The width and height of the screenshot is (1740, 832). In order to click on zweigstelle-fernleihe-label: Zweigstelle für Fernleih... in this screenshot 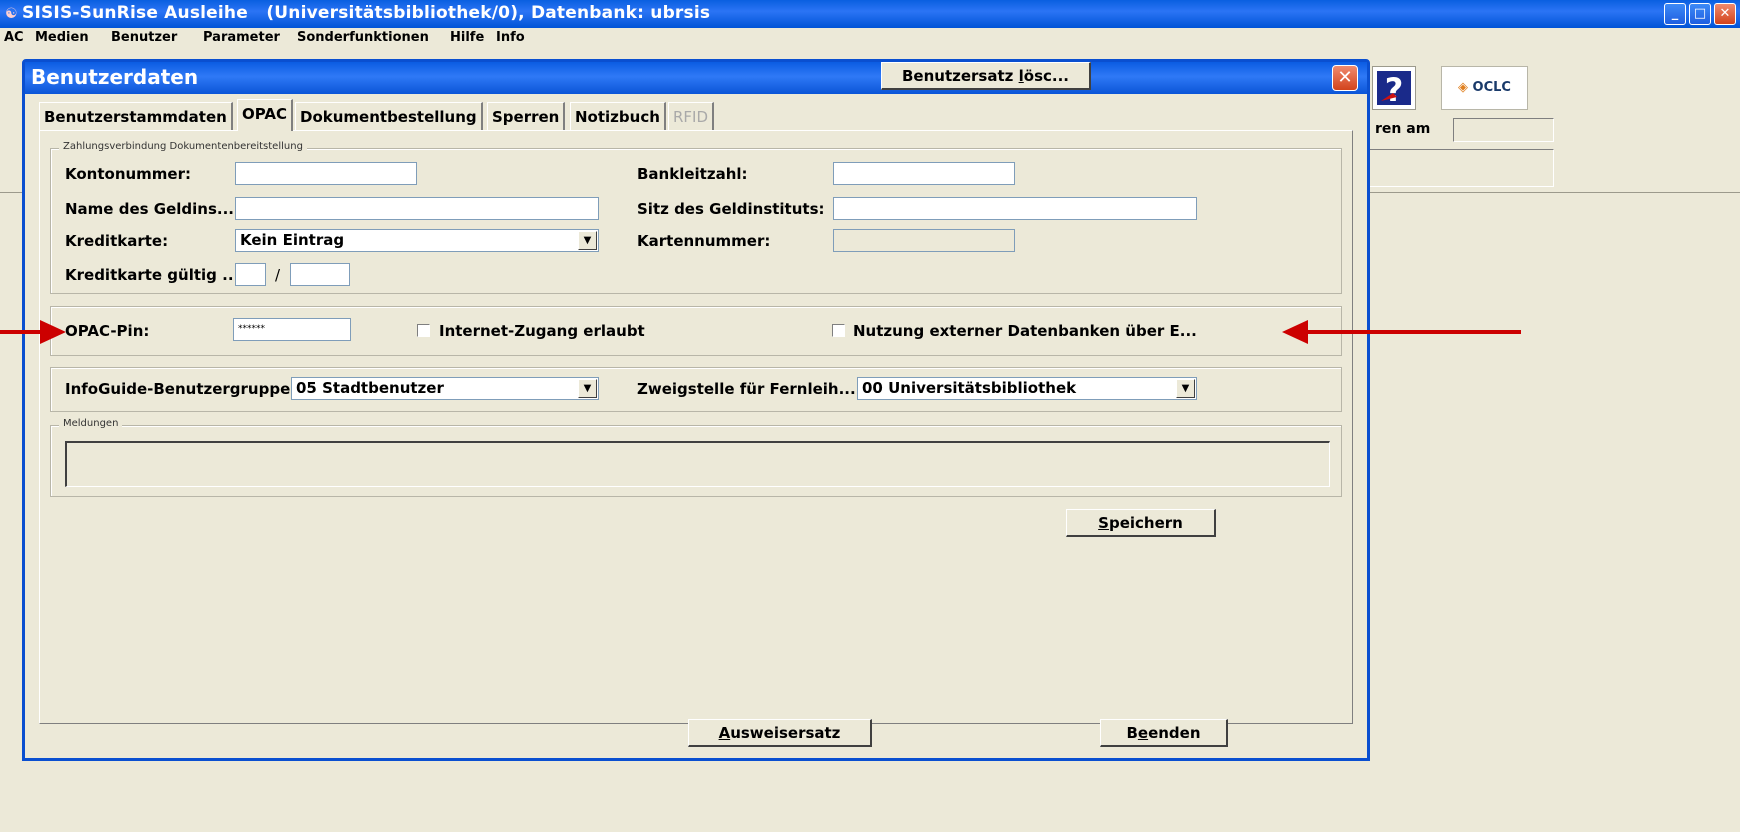, I will do `click(746, 389)`.